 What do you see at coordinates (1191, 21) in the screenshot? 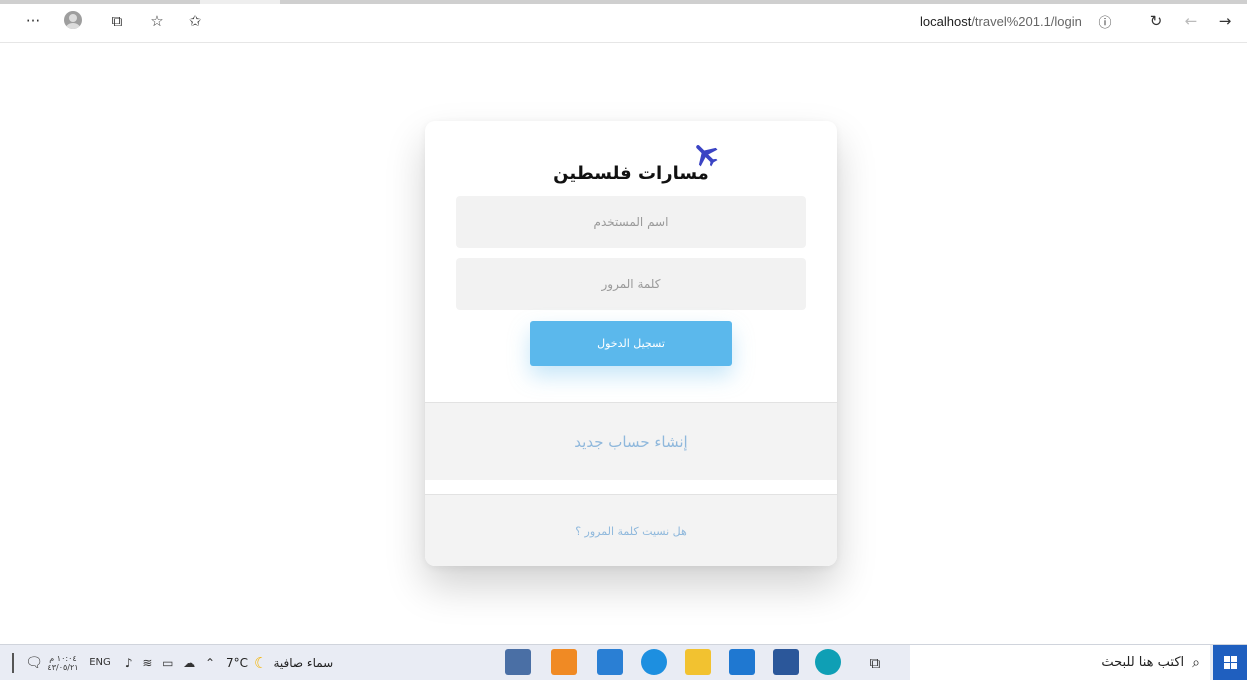
I see `back-arrow-icon: ←` at bounding box center [1191, 21].